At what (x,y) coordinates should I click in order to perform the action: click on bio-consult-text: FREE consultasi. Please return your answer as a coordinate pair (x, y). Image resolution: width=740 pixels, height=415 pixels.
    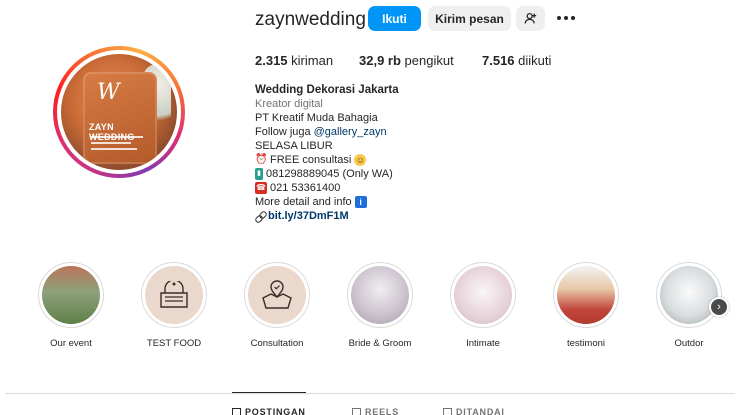
    Looking at the image, I should click on (311, 160).